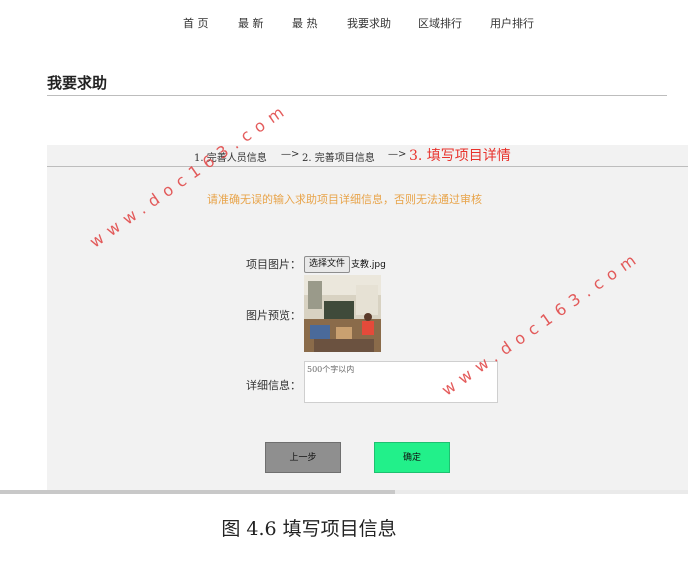 This screenshot has width=688, height=561. Describe the element at coordinates (303, 457) in the screenshot. I see `previous-step-button: 上一步` at that location.